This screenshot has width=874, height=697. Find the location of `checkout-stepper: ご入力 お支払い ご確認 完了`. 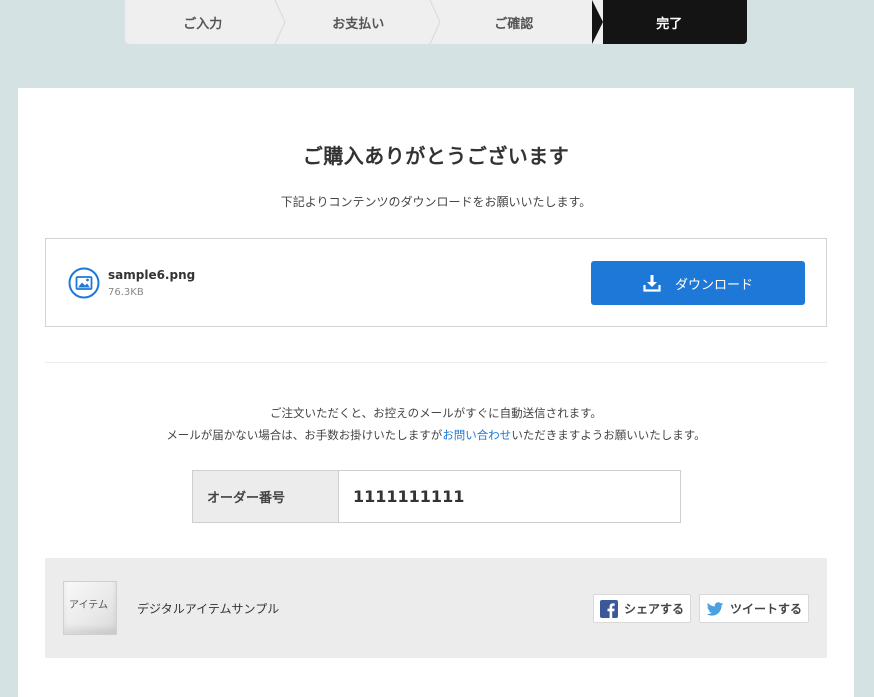

checkout-stepper: ご入力 お支払い ご確認 完了 is located at coordinates (436, 22).